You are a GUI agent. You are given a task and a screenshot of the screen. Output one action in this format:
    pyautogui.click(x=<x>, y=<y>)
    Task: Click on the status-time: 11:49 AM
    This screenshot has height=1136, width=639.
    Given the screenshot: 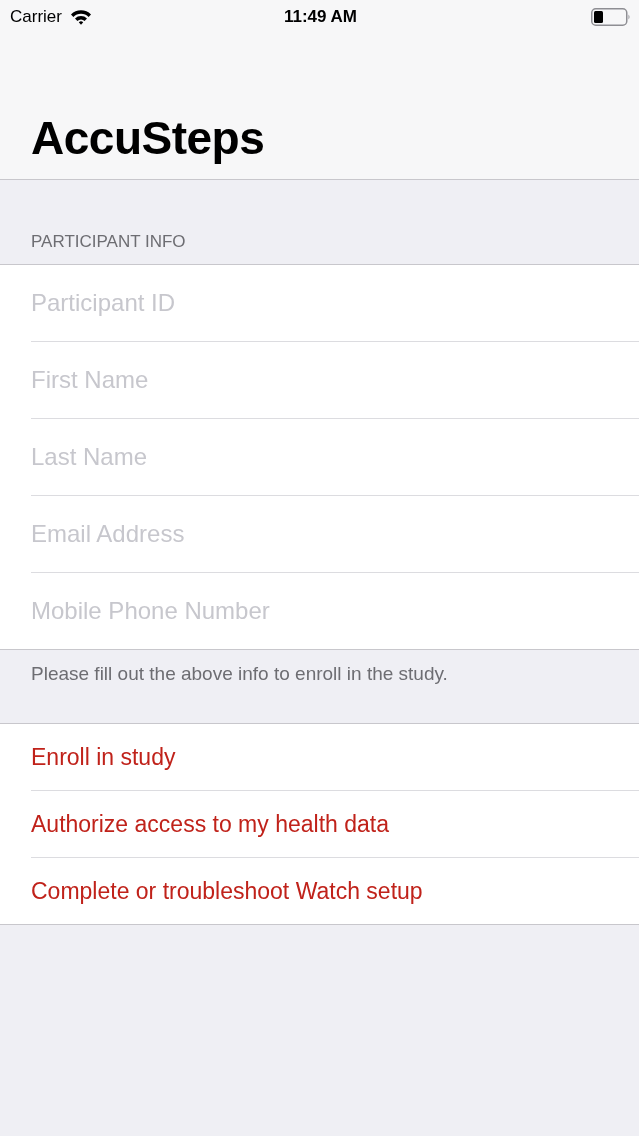 What is the action you would take?
    pyautogui.click(x=320, y=17)
    